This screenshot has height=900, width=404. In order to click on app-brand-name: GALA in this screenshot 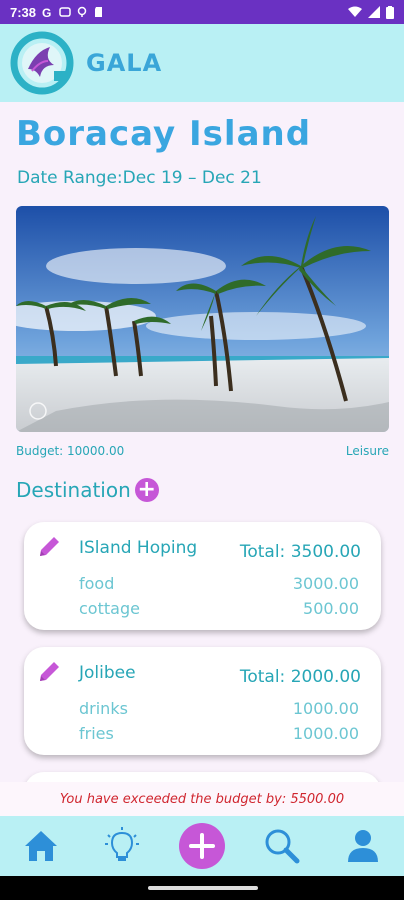, I will do `click(124, 63)`.